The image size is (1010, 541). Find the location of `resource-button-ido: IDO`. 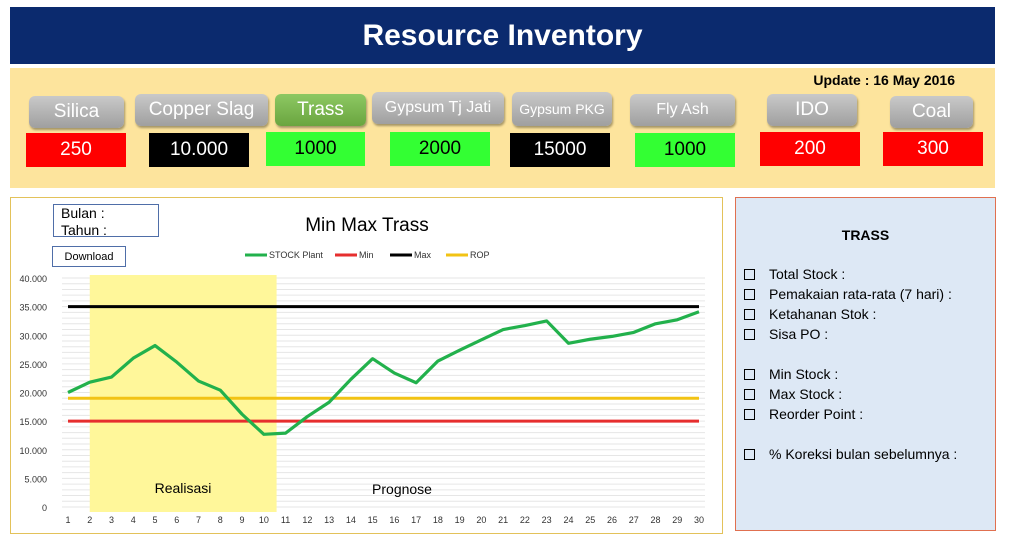

resource-button-ido: IDO is located at coordinates (812, 110).